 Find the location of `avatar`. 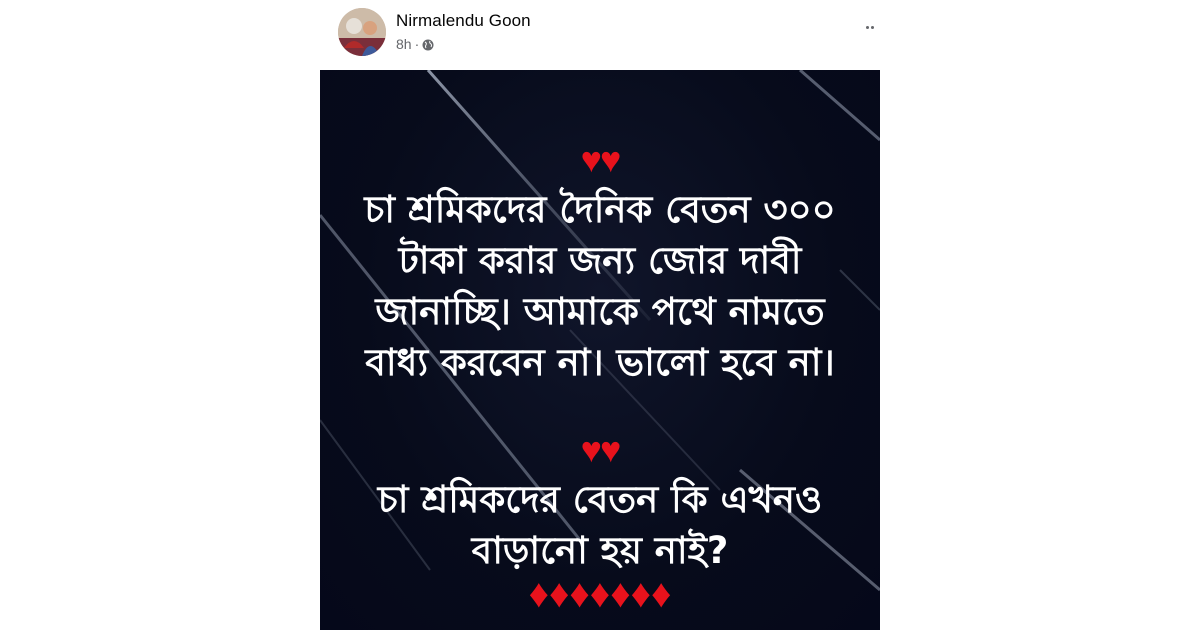

avatar is located at coordinates (362, 32).